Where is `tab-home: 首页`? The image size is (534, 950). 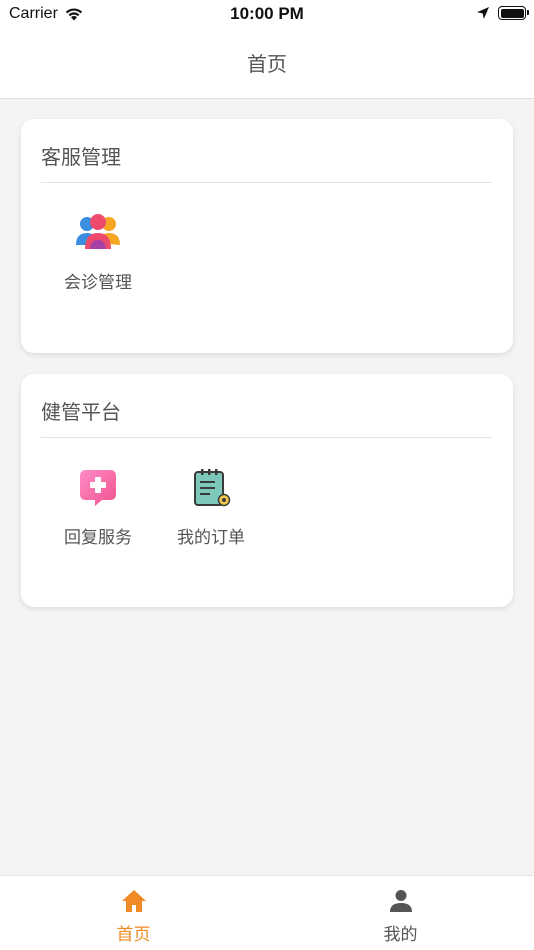
tab-home: 首页 is located at coordinates (133, 913).